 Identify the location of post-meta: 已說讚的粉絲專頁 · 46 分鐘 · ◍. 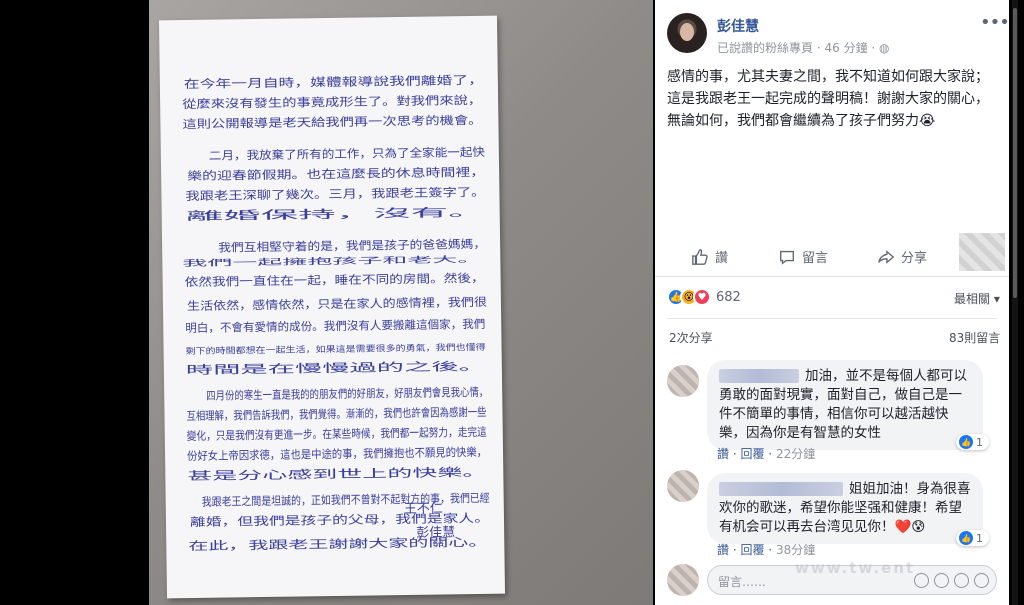
(803, 47).